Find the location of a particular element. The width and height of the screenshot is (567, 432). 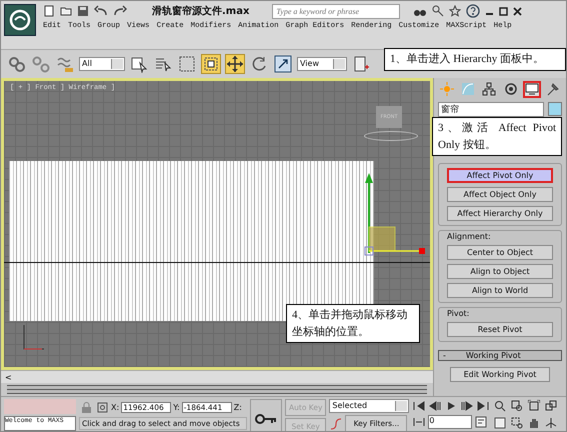

zoom-all-icon is located at coordinates (517, 406).